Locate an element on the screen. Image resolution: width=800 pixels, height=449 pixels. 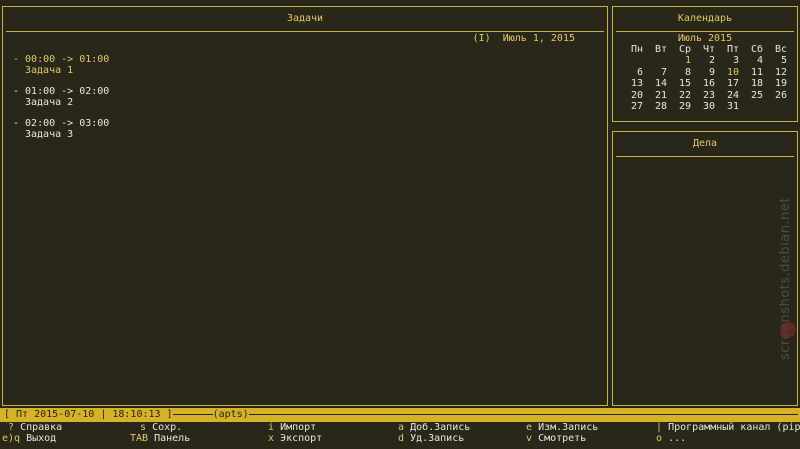
appointment-time-2: - 01:00 -> 02:00 is located at coordinates (61, 91).